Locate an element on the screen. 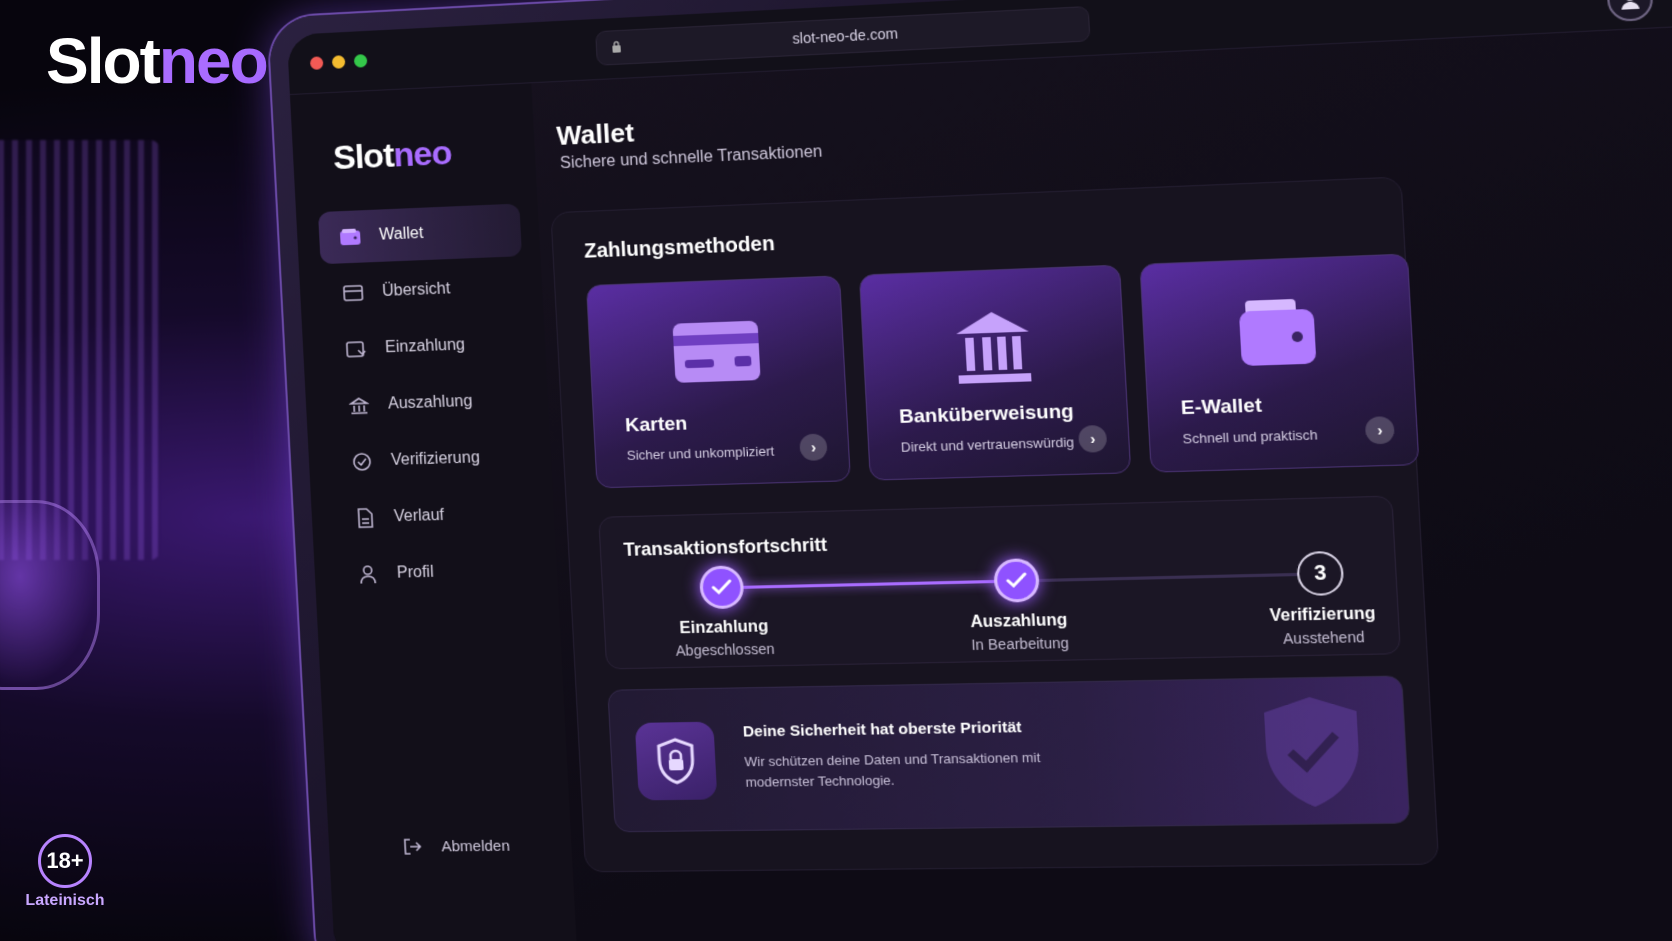 The width and height of the screenshot is (1672, 941). progress-step-label: Einzahlung is located at coordinates (724, 628).